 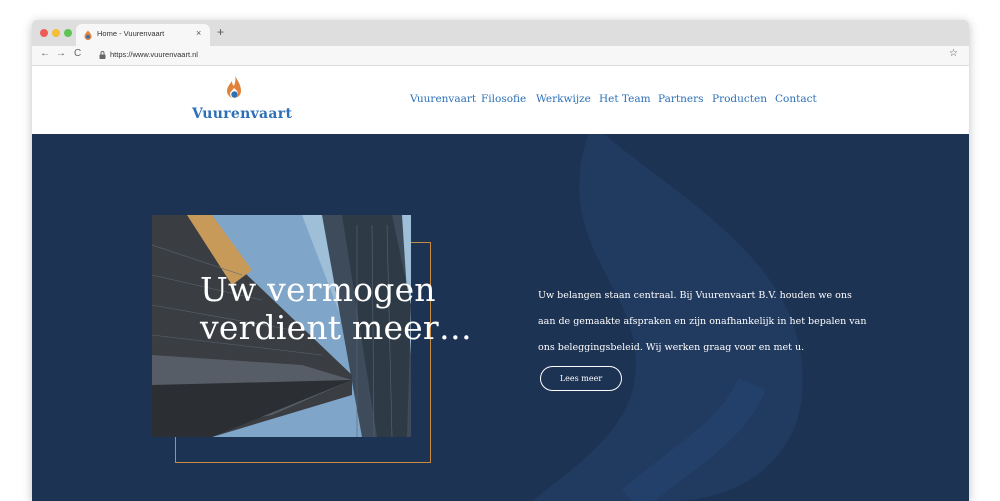 What do you see at coordinates (61, 53) in the screenshot?
I see `forward-arrow-icon: →` at bounding box center [61, 53].